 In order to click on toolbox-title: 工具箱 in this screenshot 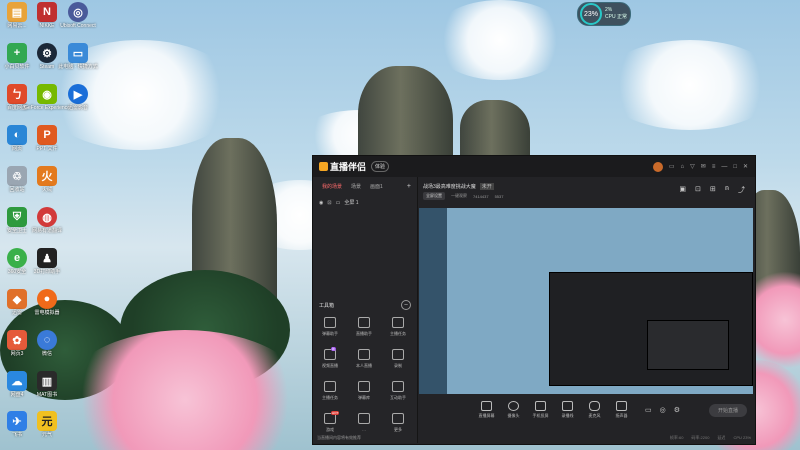, I will do `click(327, 305)`.